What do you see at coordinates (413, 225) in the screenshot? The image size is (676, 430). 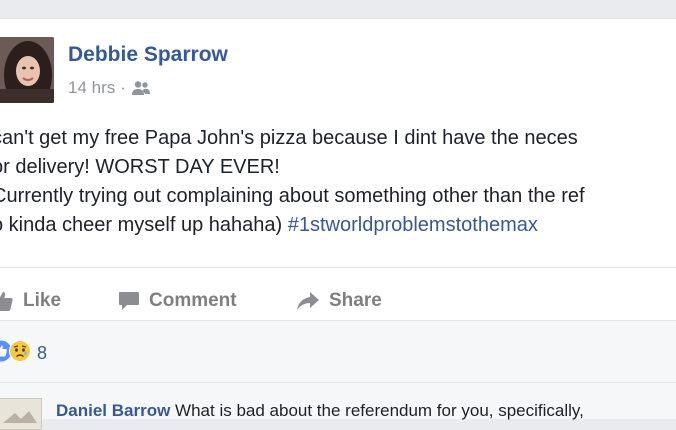 I see `hashtag-link: #1stworldproblemstothemax` at bounding box center [413, 225].